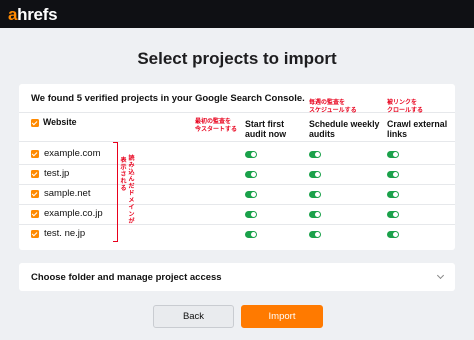 Image resolution: width=474 pixels, height=340 pixels. What do you see at coordinates (237, 277) in the screenshot?
I see `folder-access-accordion: Choose folder and manage project access` at bounding box center [237, 277].